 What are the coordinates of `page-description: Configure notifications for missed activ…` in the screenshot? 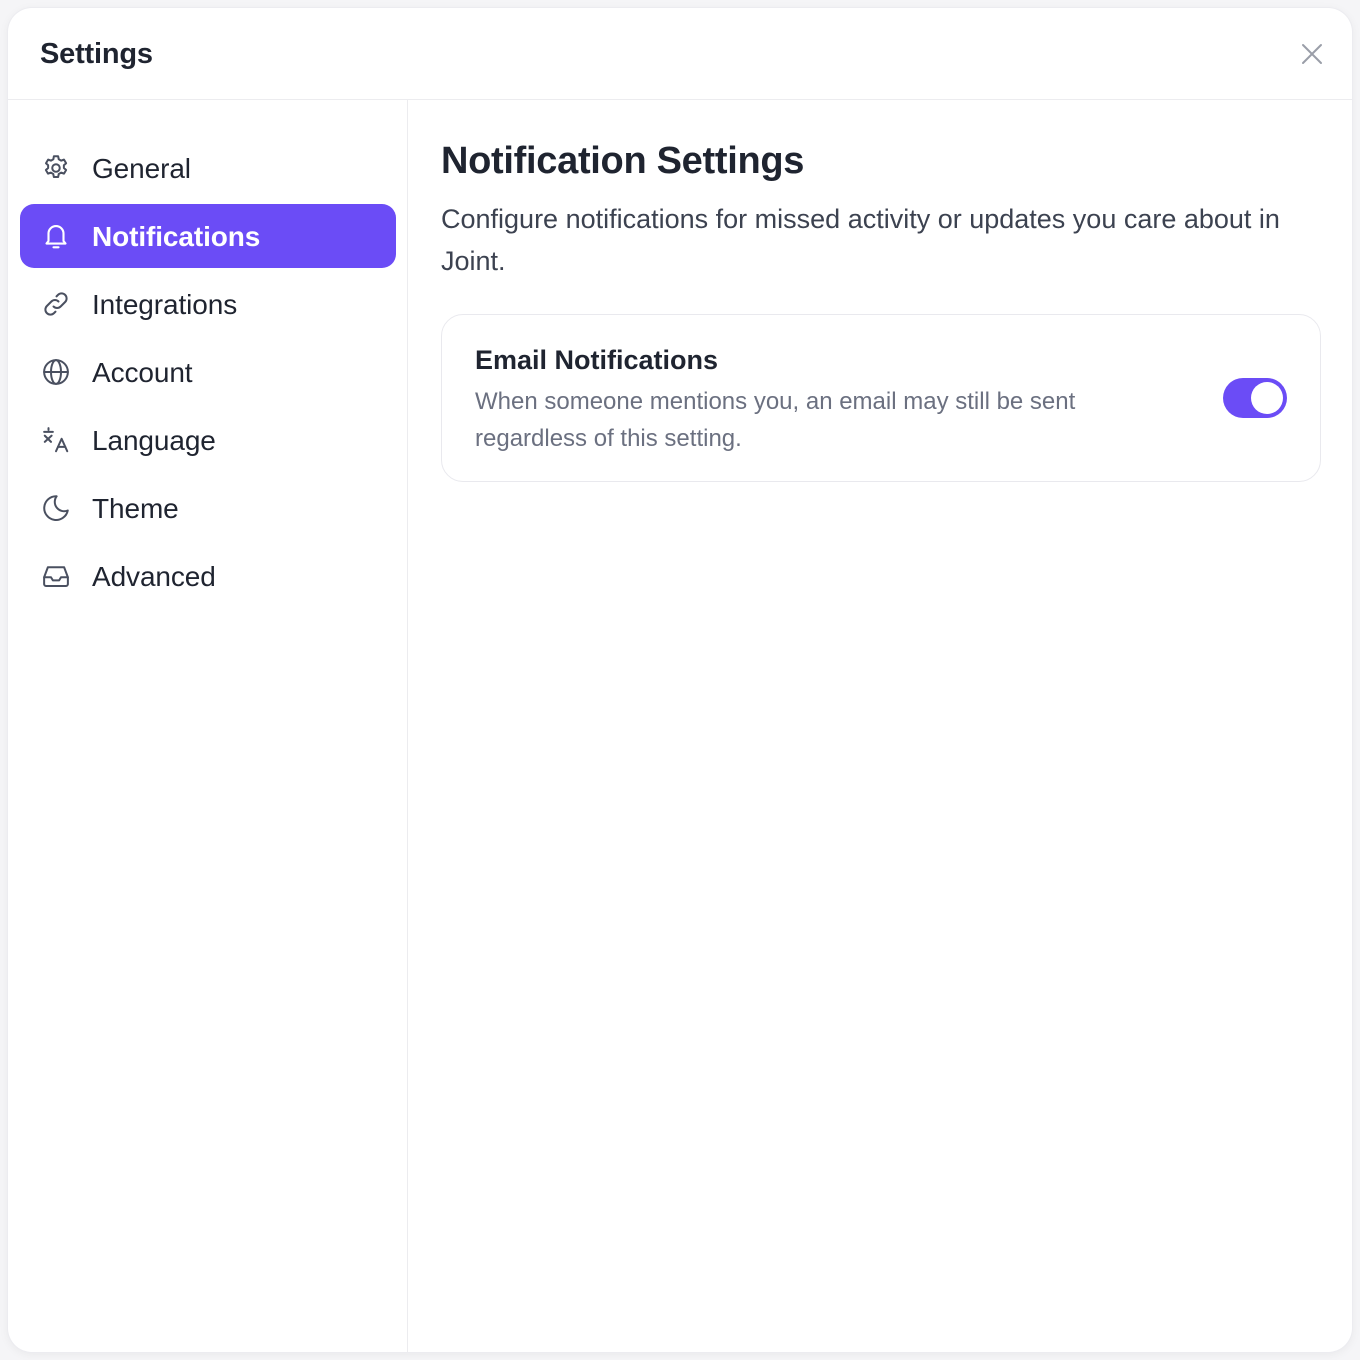 It's located at (860, 240).